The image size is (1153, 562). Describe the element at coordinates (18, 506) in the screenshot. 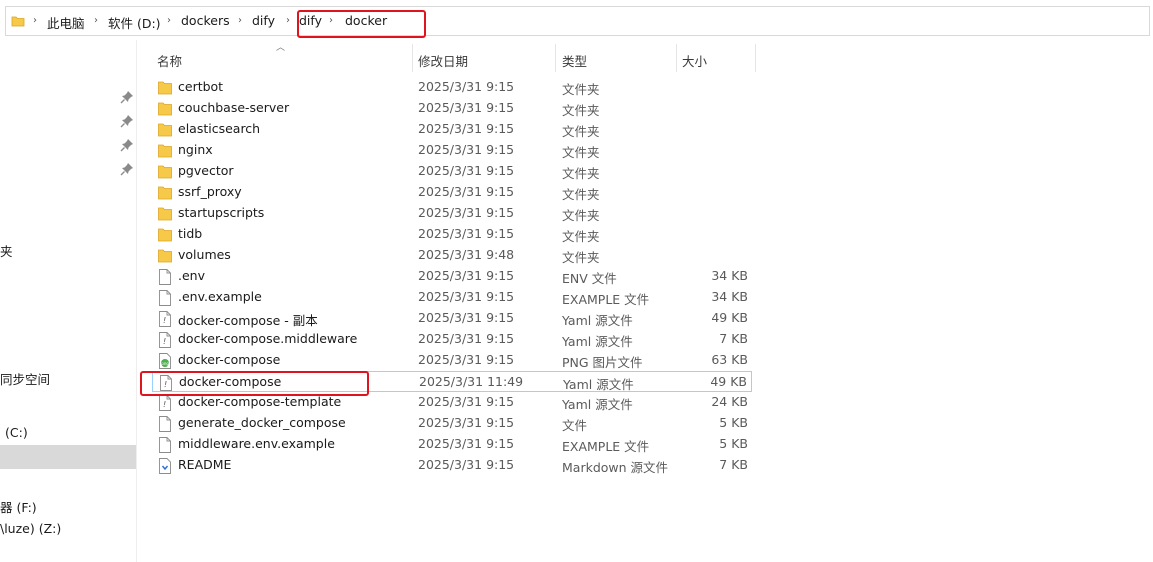

I see `sidebar-item-drive-f: 器 (F:)` at that location.